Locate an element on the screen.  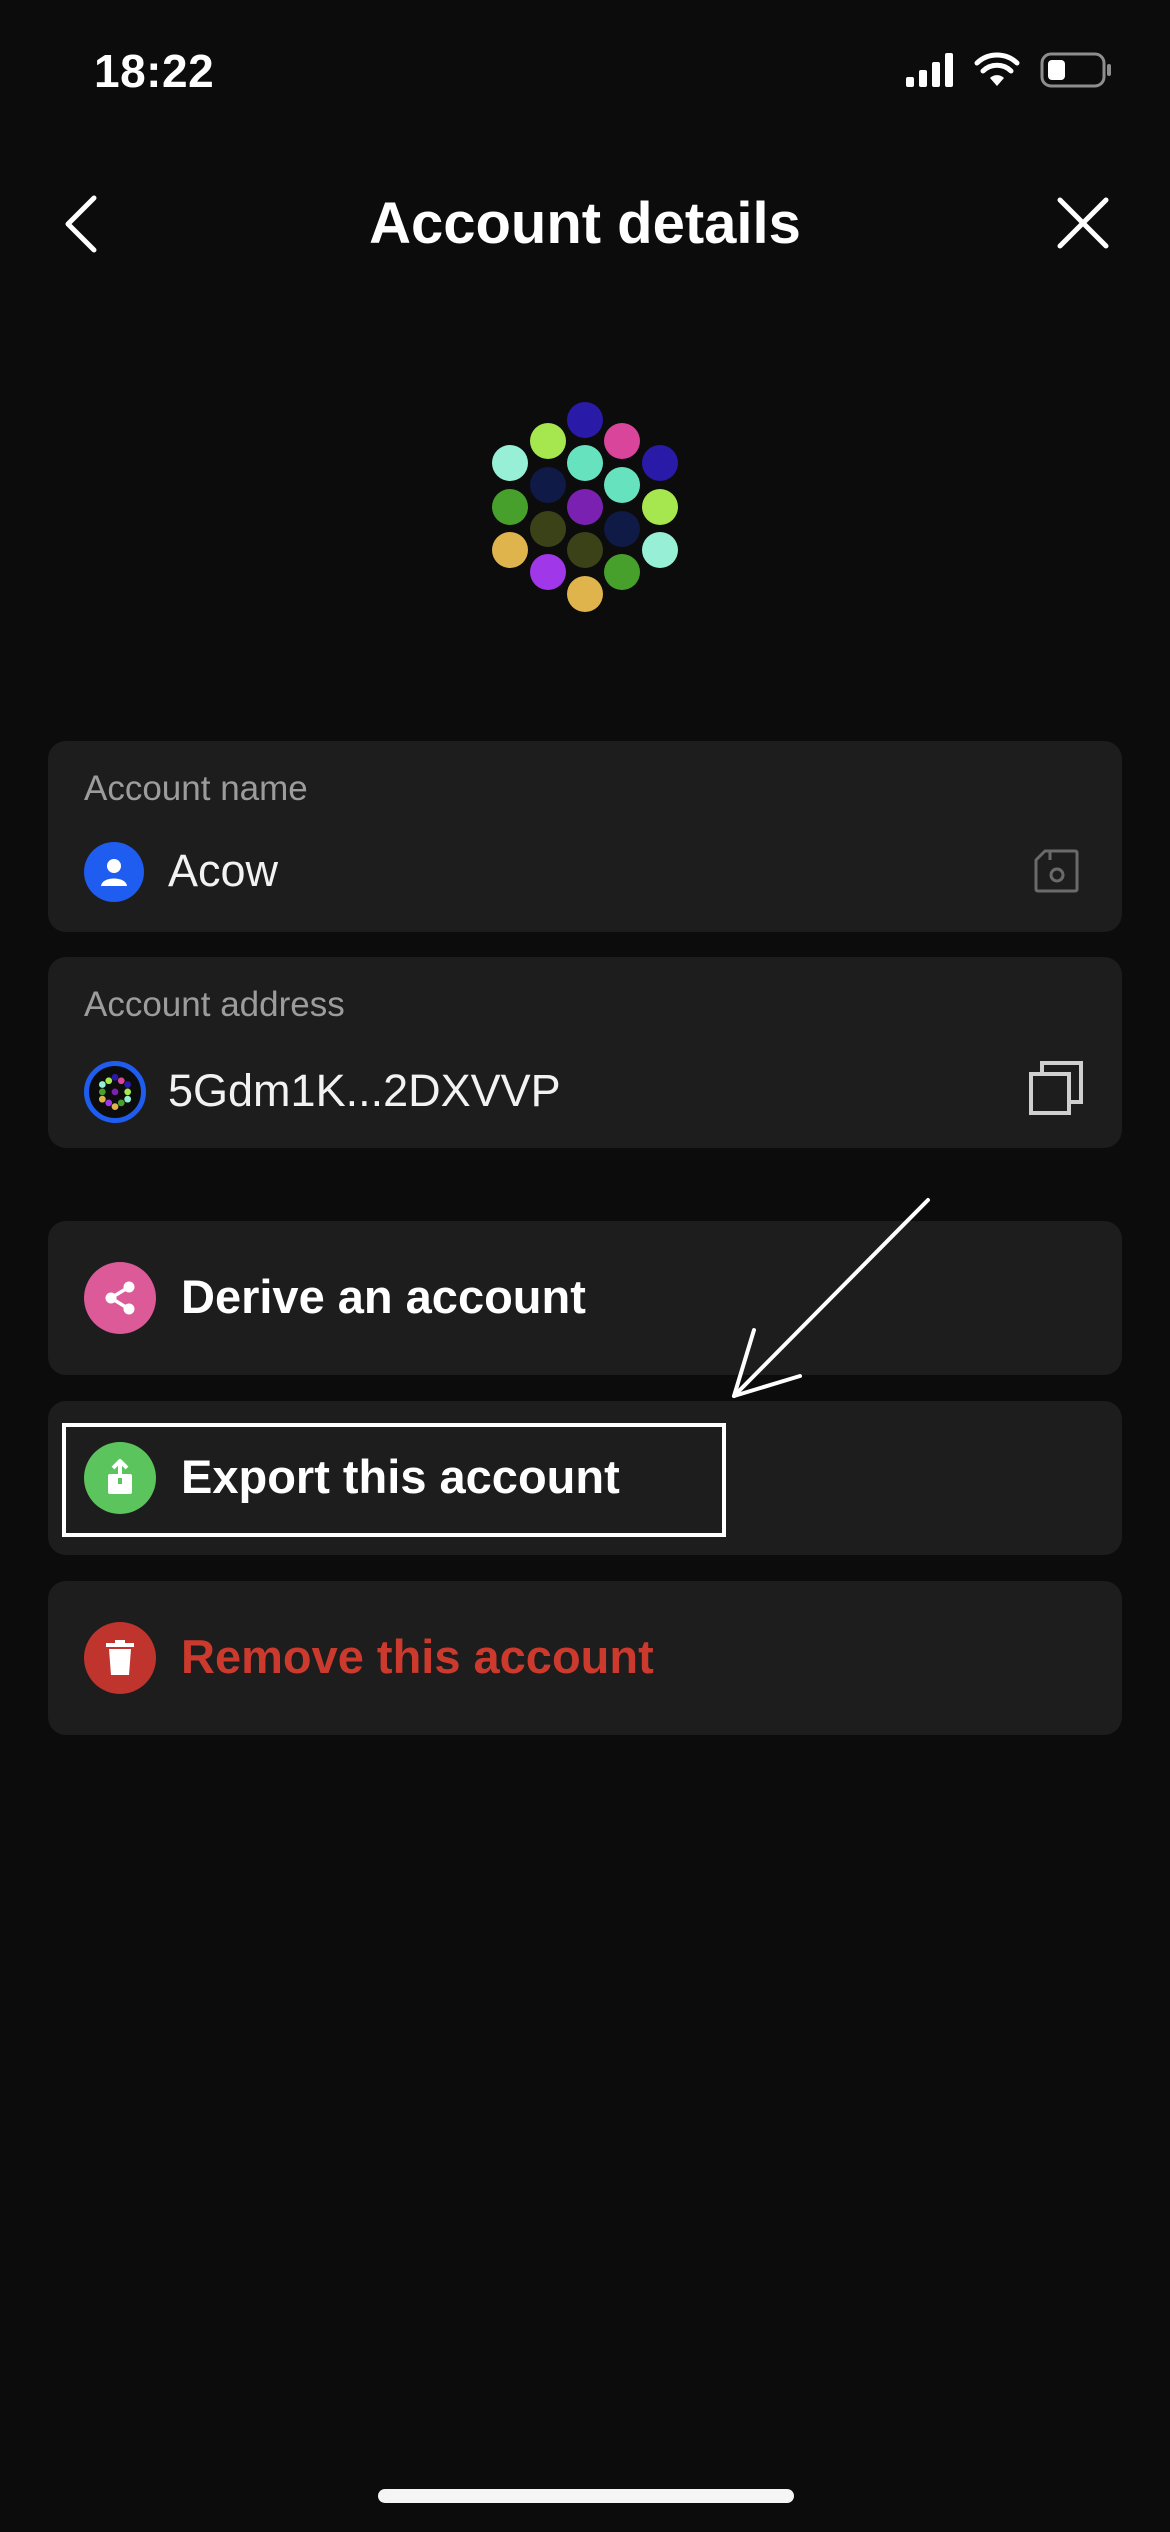
close-button is located at coordinates (1083, 223).